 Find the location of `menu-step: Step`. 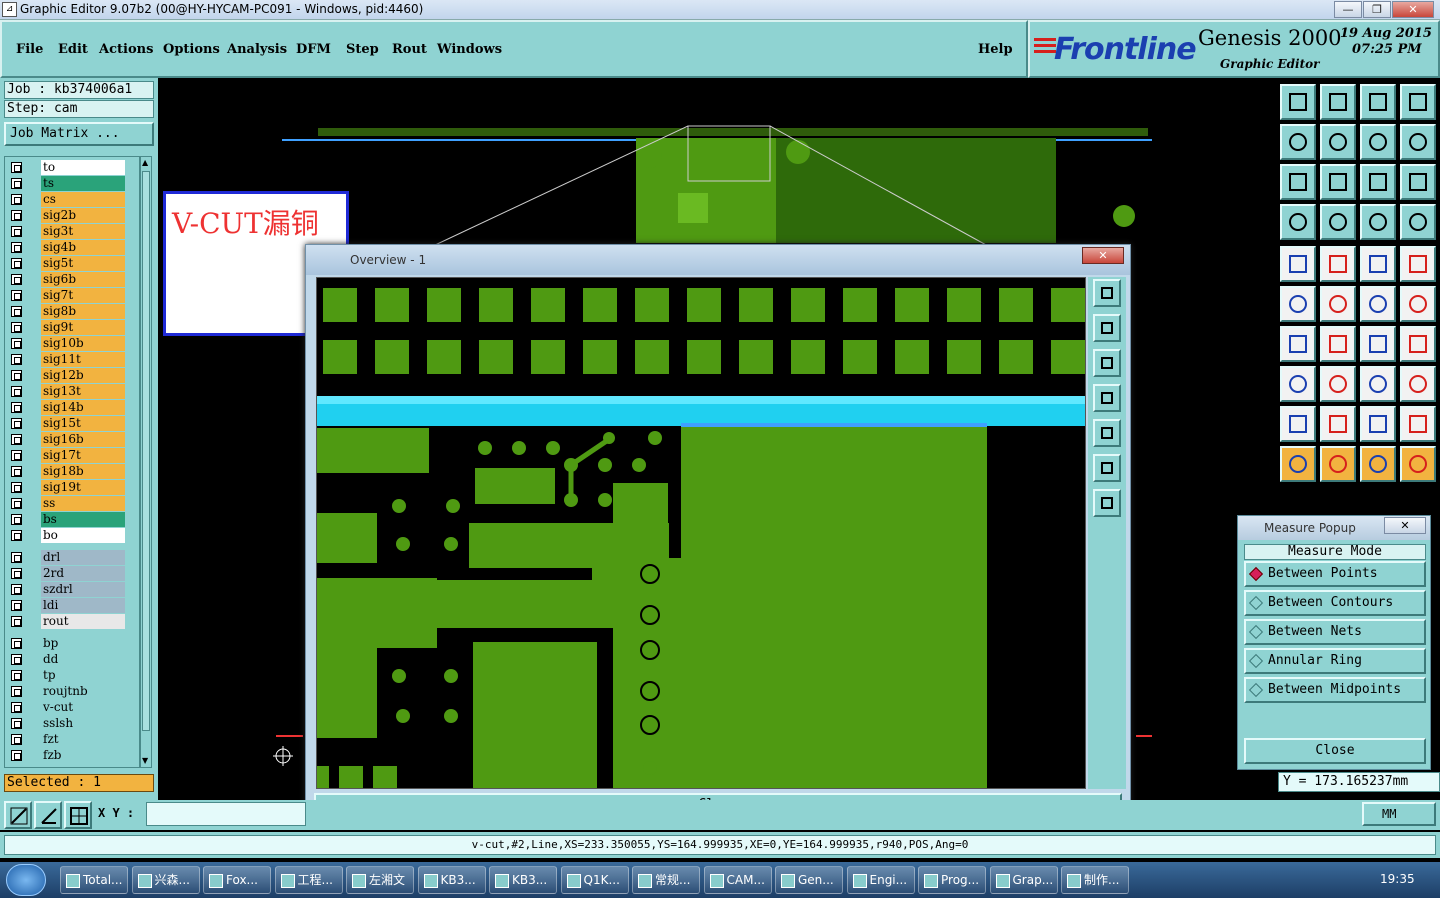

menu-step: Step is located at coordinates (362, 49).